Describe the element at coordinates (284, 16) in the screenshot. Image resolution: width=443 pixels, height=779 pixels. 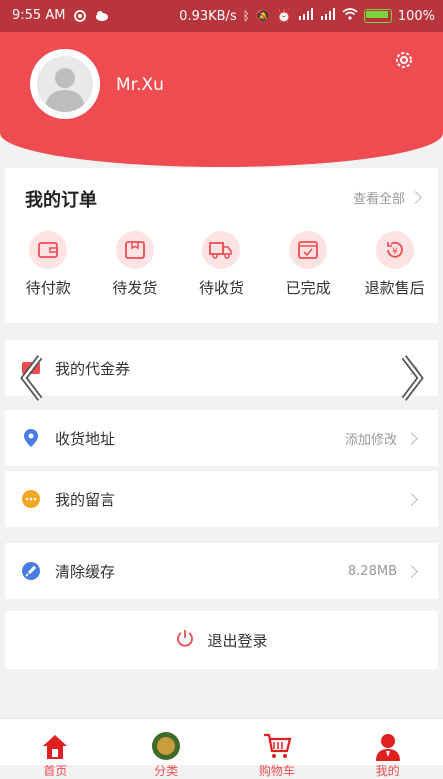
I see `alarm-icon: ⏰` at that location.